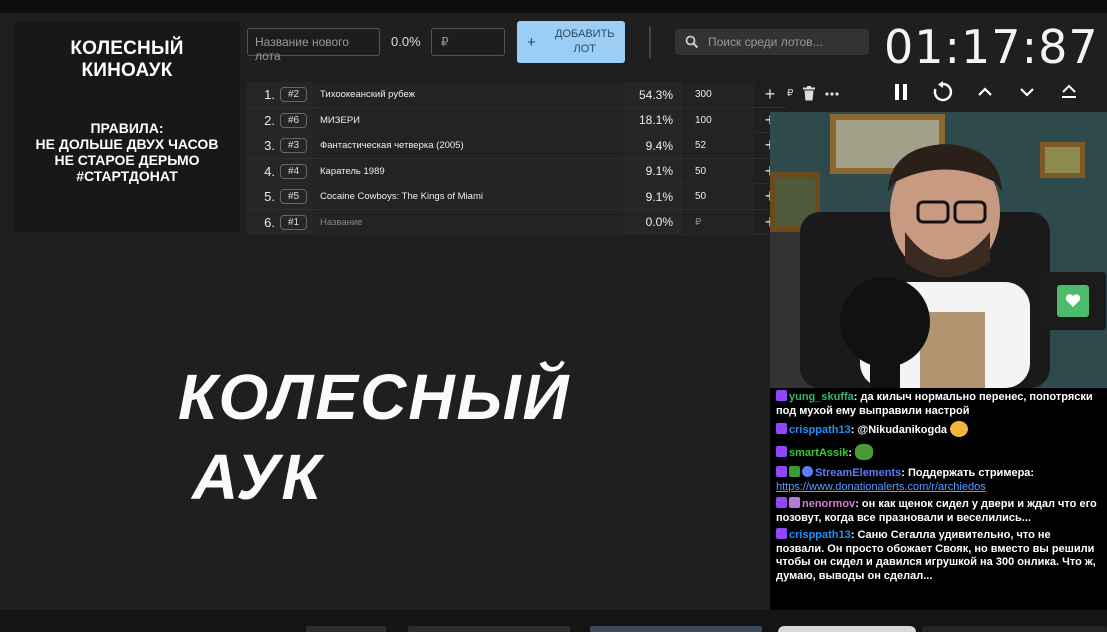  I want to click on more-icon, so click(832, 93).